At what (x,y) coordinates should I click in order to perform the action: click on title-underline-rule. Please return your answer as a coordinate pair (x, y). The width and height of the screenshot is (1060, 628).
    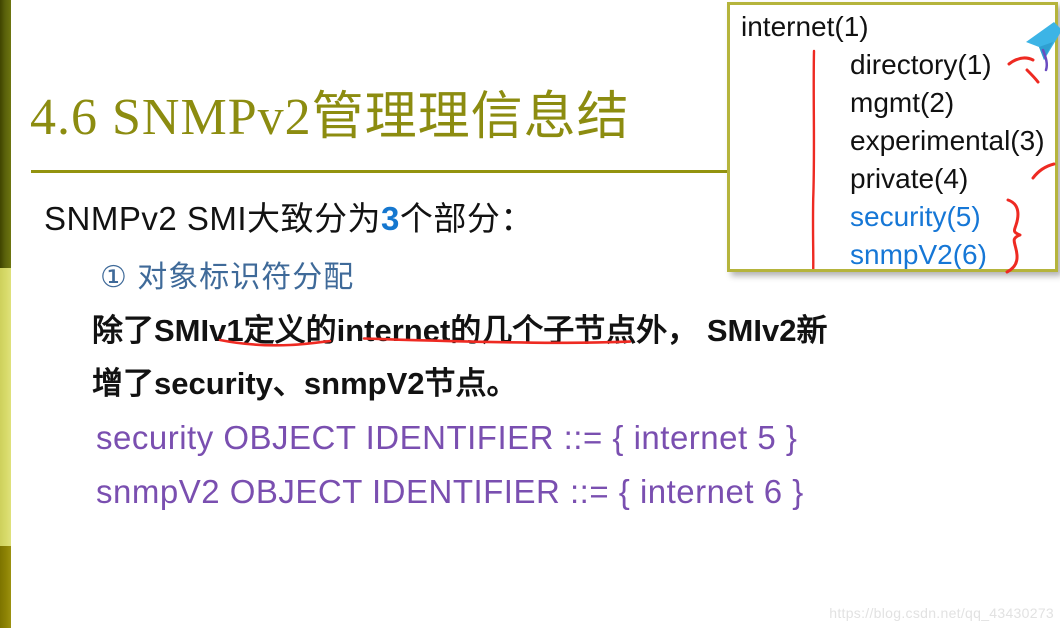
    Looking at the image, I should click on (381, 171).